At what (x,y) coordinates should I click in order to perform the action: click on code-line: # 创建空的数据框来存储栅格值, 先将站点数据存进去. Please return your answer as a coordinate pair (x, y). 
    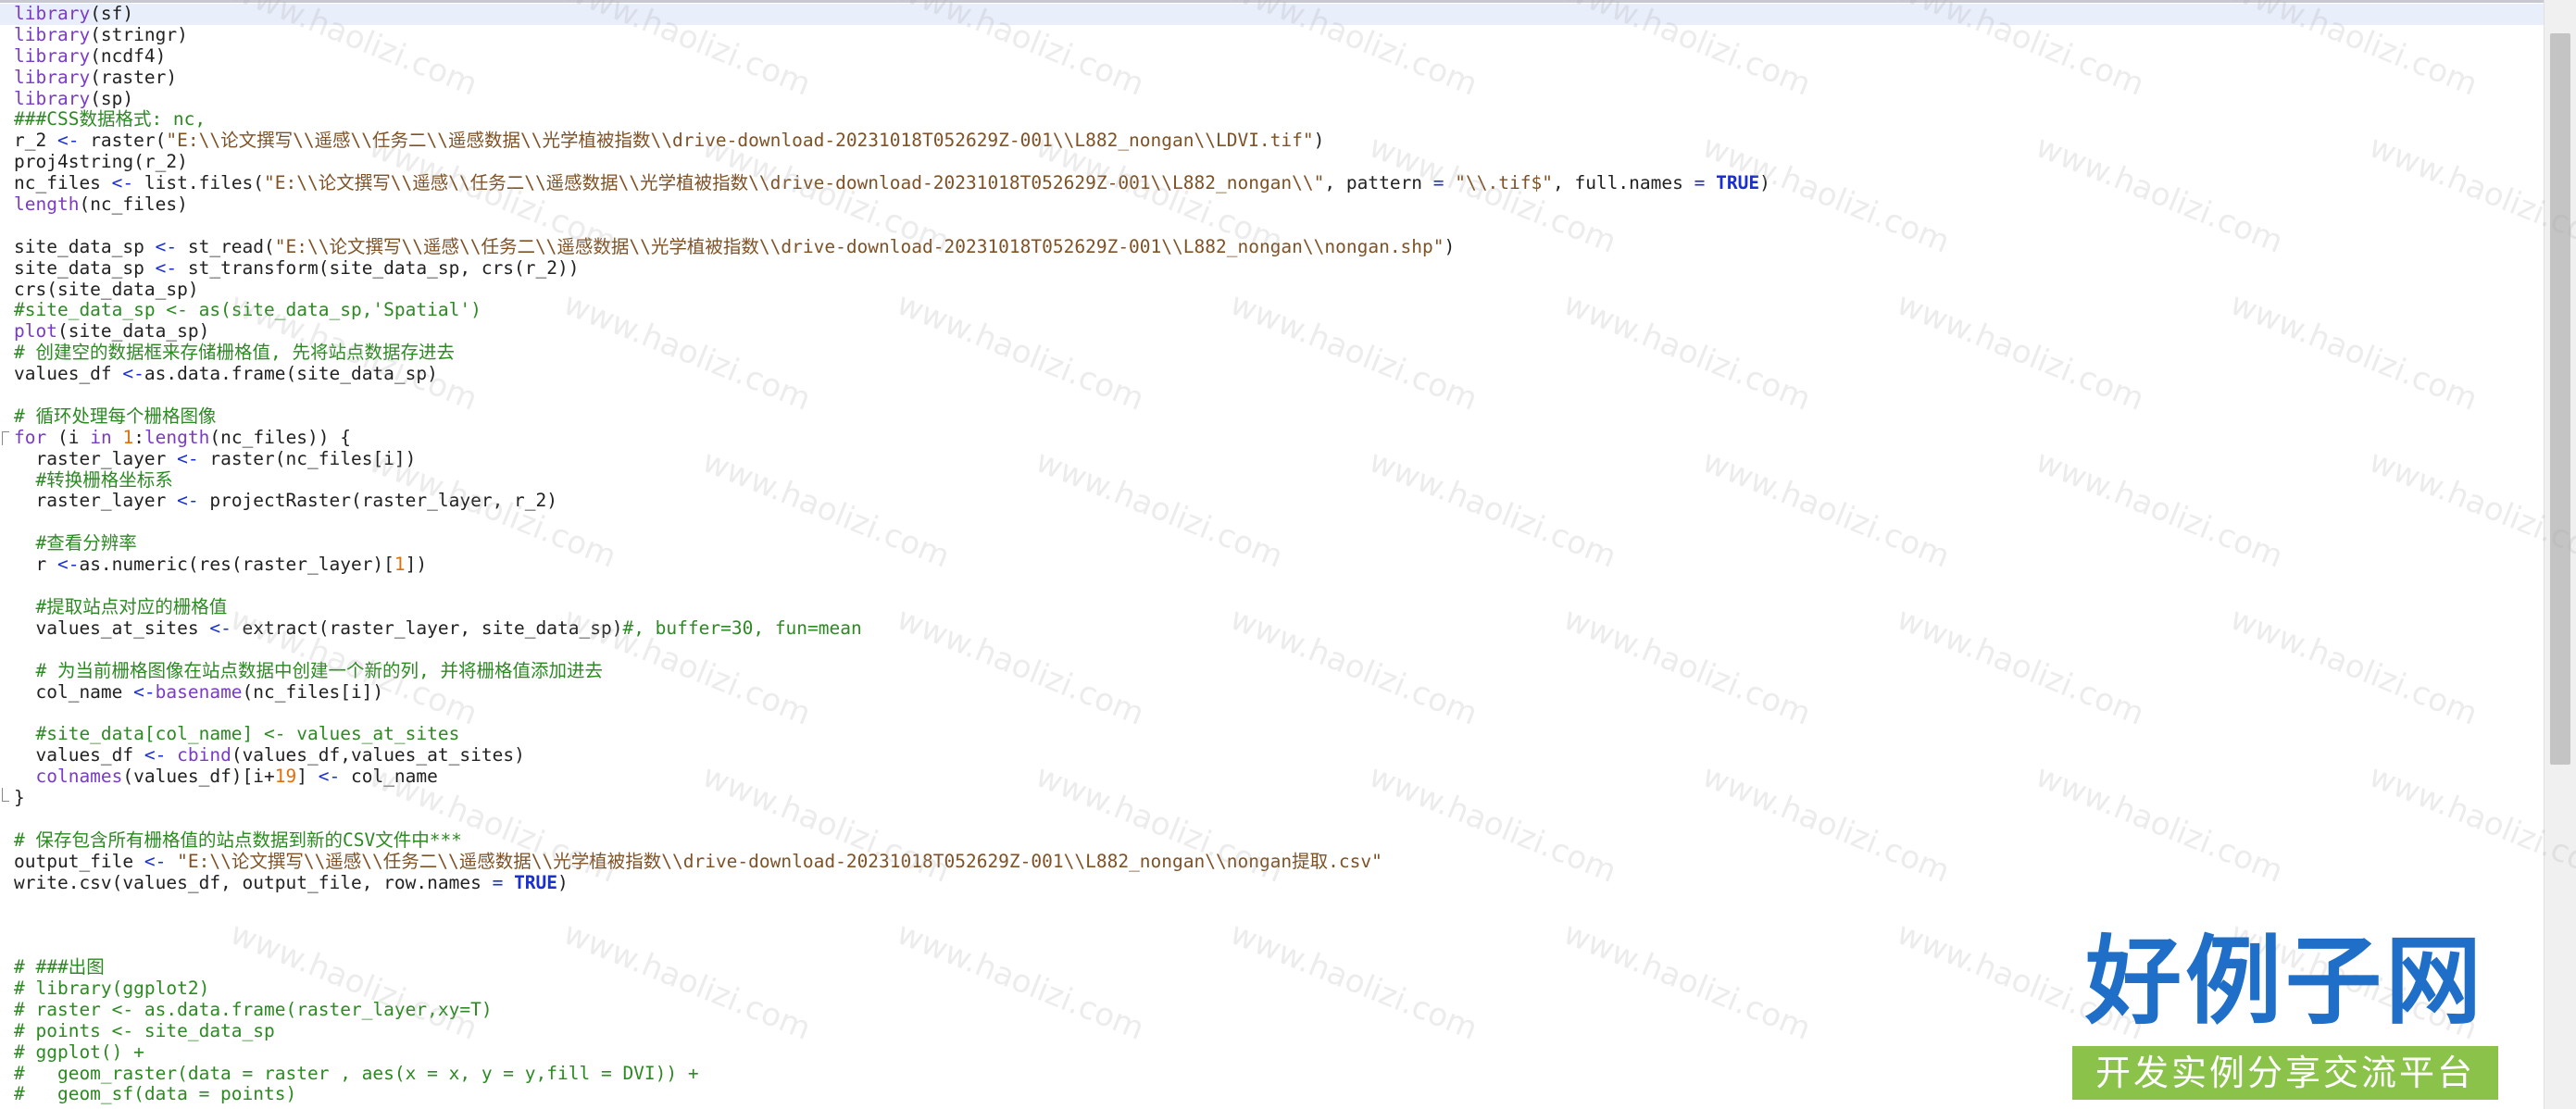
    Looking at the image, I should click on (1273, 353).